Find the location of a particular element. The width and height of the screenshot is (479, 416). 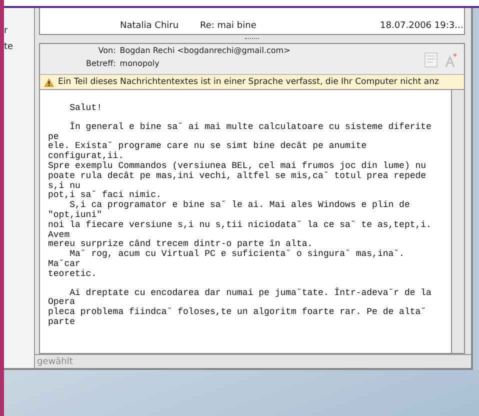

status-text: gewählt is located at coordinates (55, 361).